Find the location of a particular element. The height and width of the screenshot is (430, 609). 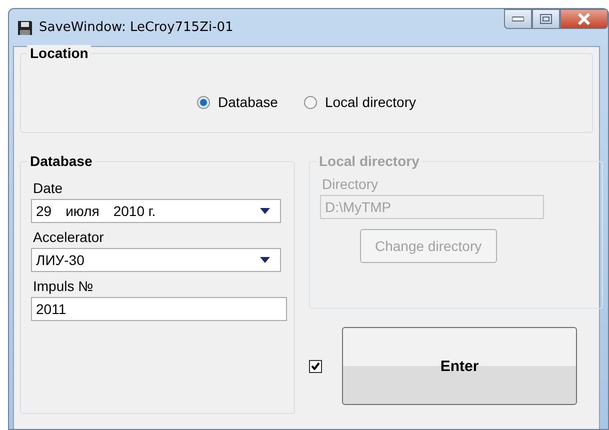

dropdown: 29 июля 2010 г. is located at coordinates (156, 211).